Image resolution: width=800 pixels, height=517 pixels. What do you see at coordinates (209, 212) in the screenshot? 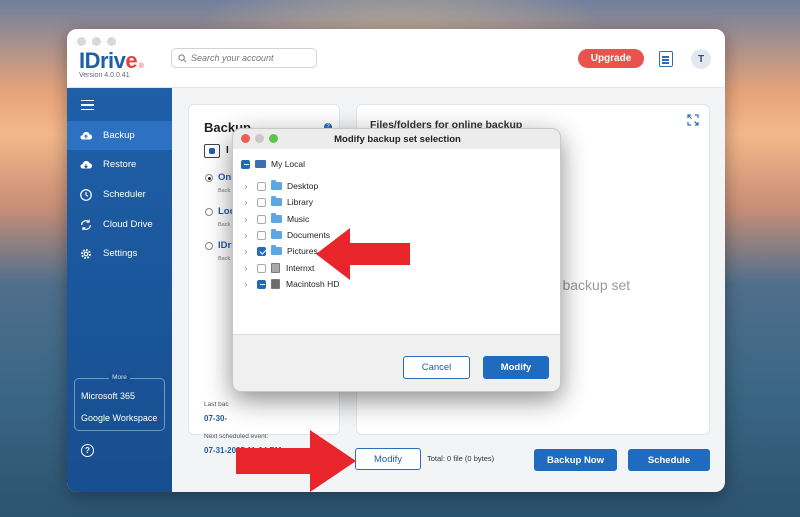
I see `local-backup-radio` at bounding box center [209, 212].